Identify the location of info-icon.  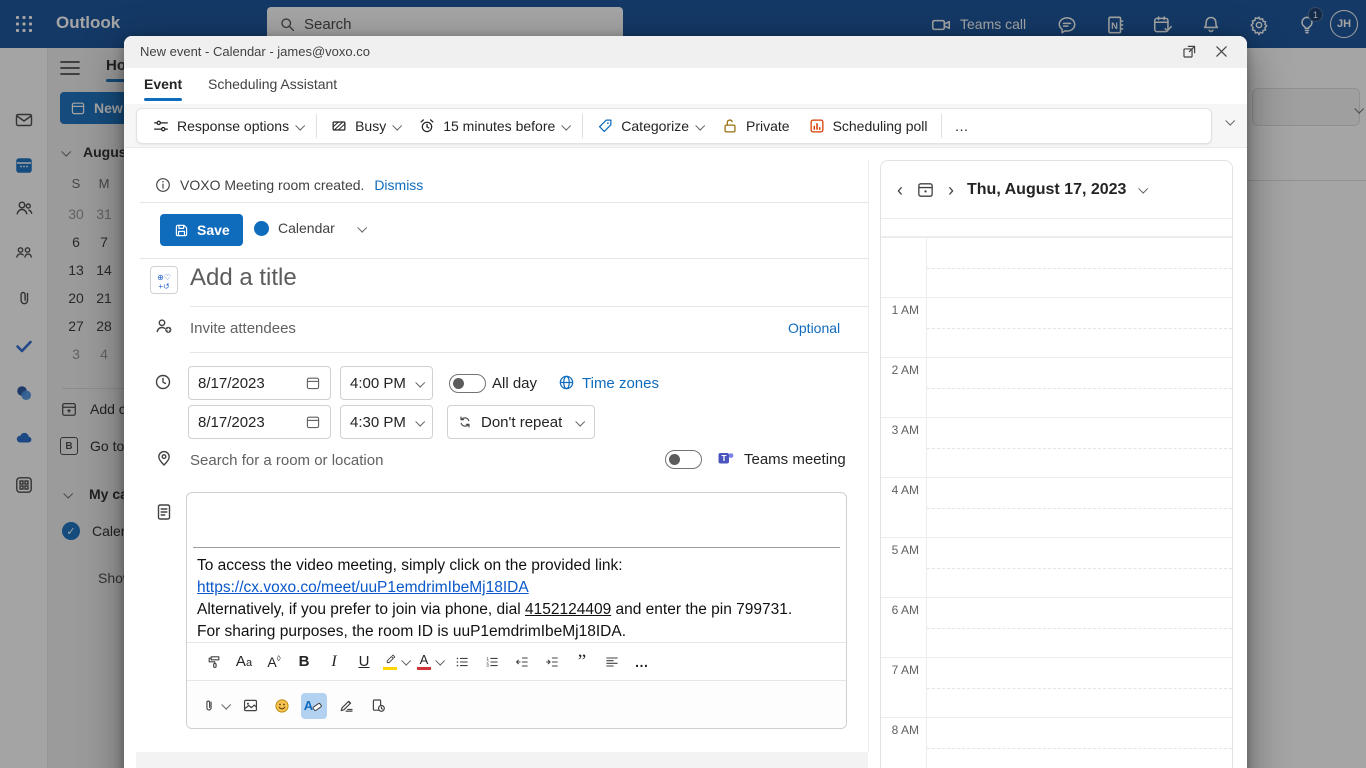
(163, 185).